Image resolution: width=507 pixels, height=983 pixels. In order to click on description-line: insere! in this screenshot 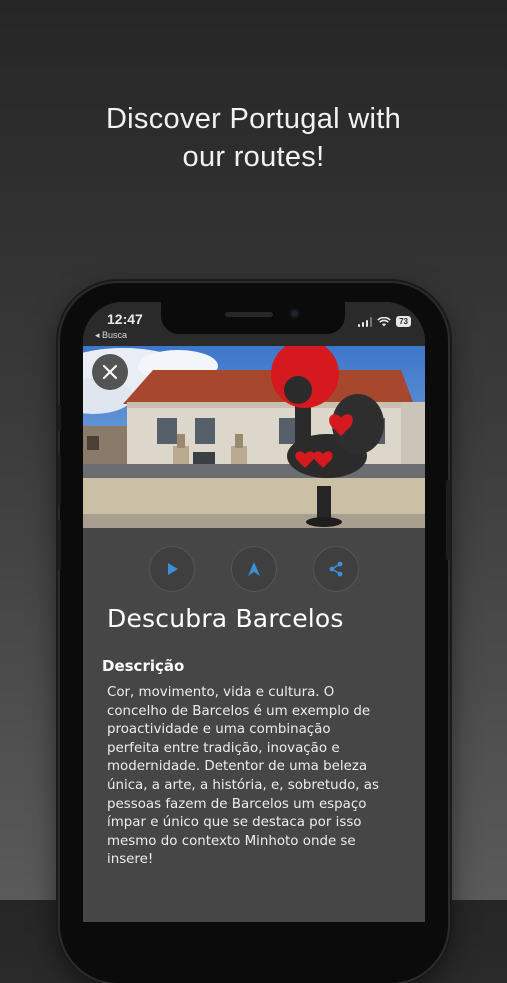, I will do `click(130, 860)`.